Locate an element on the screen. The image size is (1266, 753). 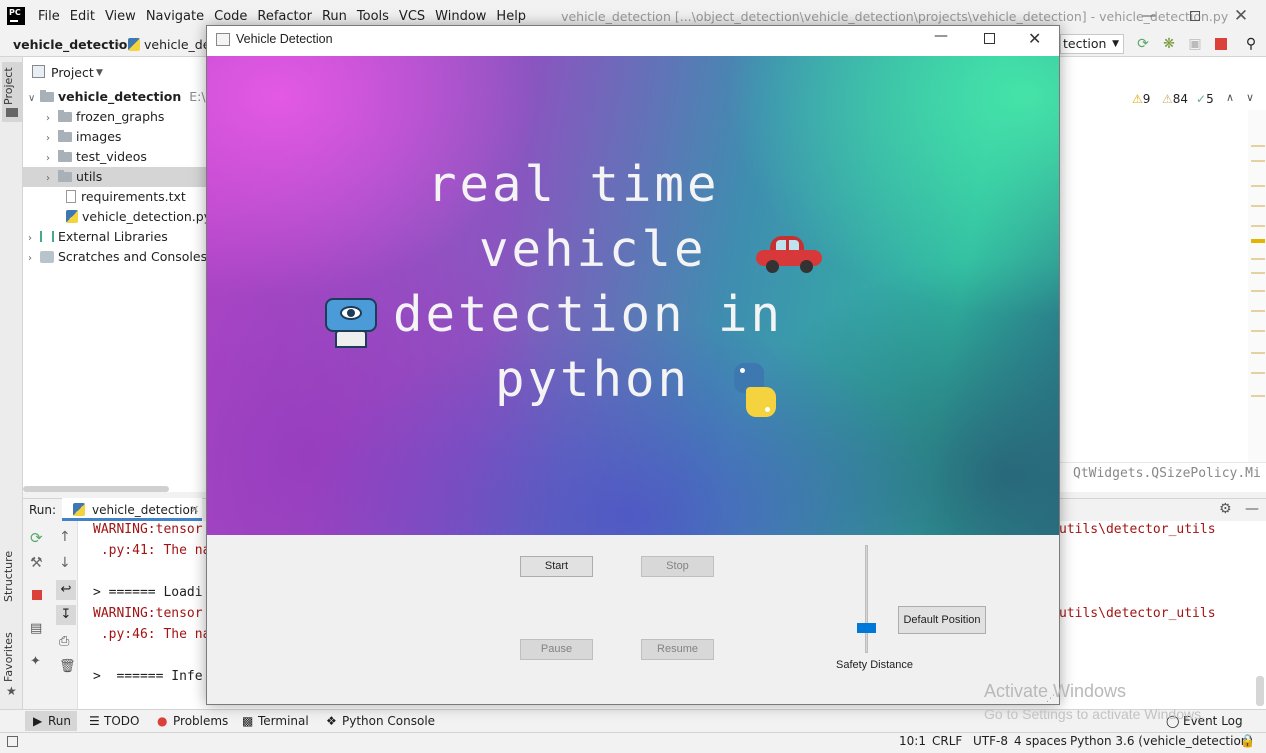
menu-run: Run is located at coordinates (334, 16).